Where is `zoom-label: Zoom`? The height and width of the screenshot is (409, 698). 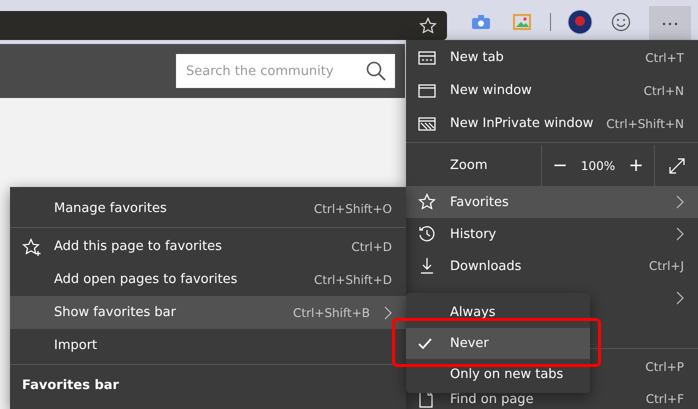 zoom-label: Zoom is located at coordinates (468, 165).